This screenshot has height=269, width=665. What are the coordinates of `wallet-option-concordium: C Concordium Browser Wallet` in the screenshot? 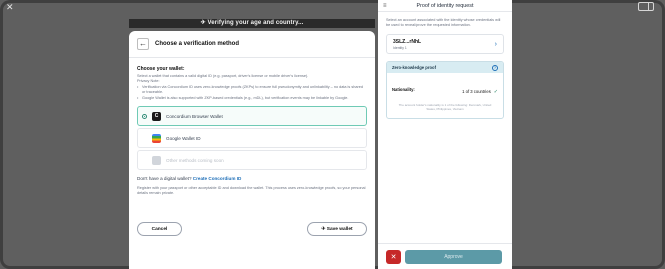 It's located at (252, 116).